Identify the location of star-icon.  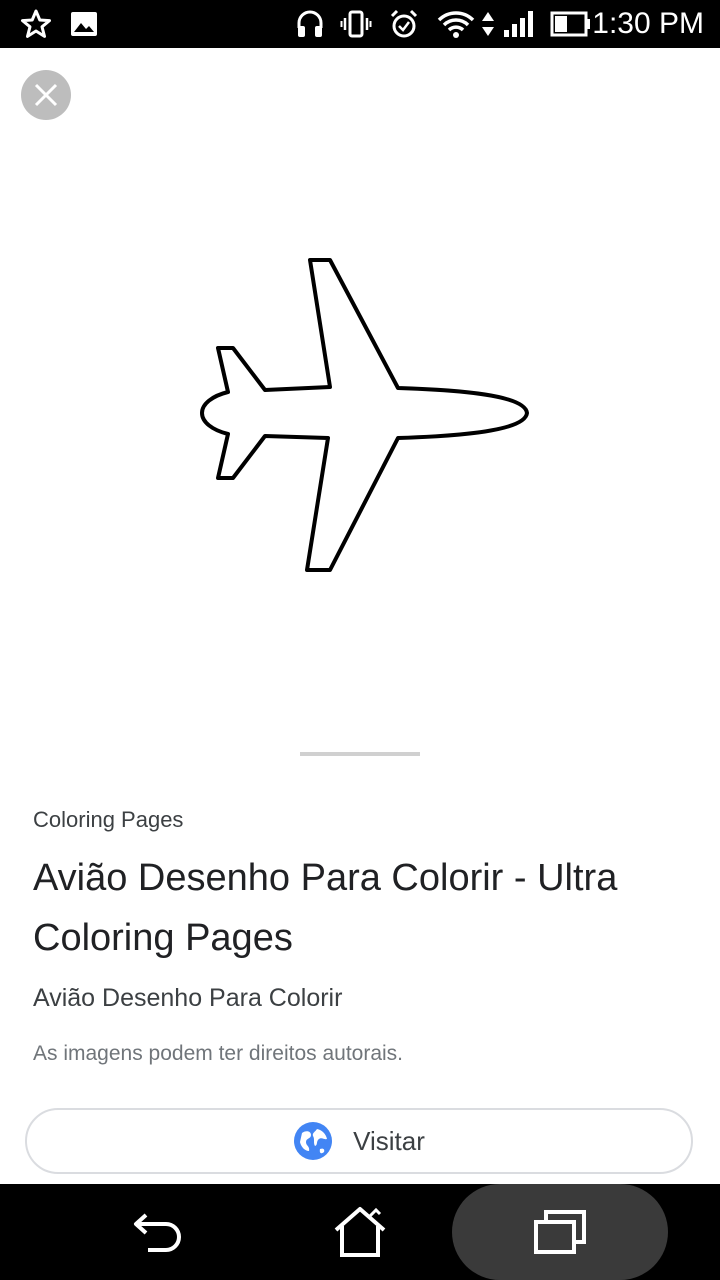
(36, 23).